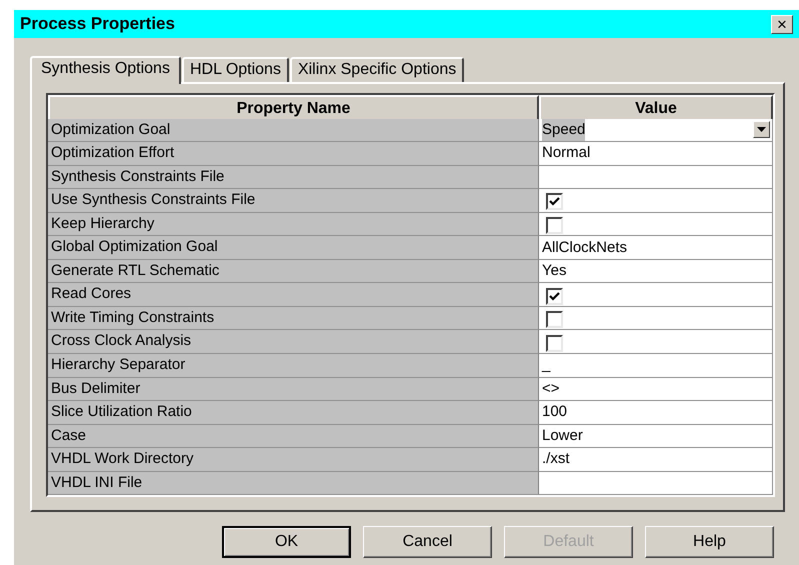 Image resolution: width=799 pixels, height=565 pixels. I want to click on property-name-cell: Optimization Effort, so click(293, 154).